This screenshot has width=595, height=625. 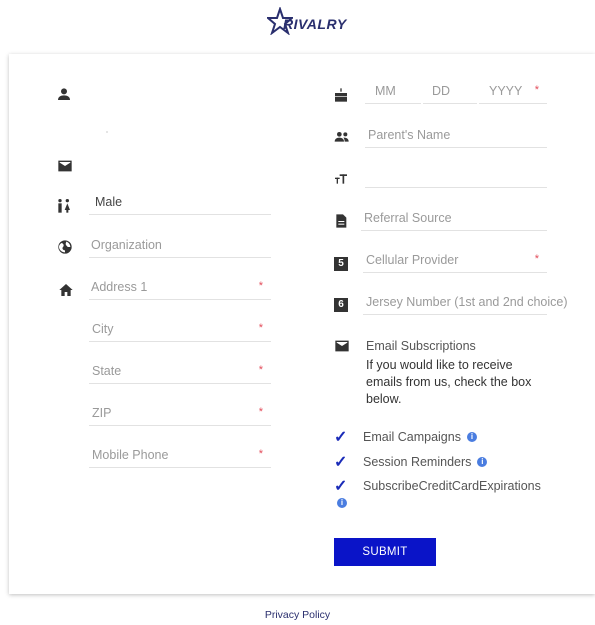 What do you see at coordinates (341, 95) in the screenshot?
I see `cake-icon` at bounding box center [341, 95].